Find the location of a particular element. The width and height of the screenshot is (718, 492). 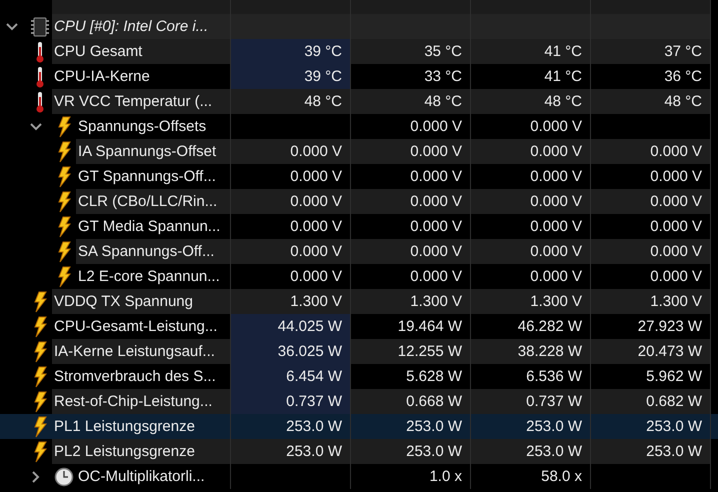

value-cell: 35 °C is located at coordinates (411, 51).